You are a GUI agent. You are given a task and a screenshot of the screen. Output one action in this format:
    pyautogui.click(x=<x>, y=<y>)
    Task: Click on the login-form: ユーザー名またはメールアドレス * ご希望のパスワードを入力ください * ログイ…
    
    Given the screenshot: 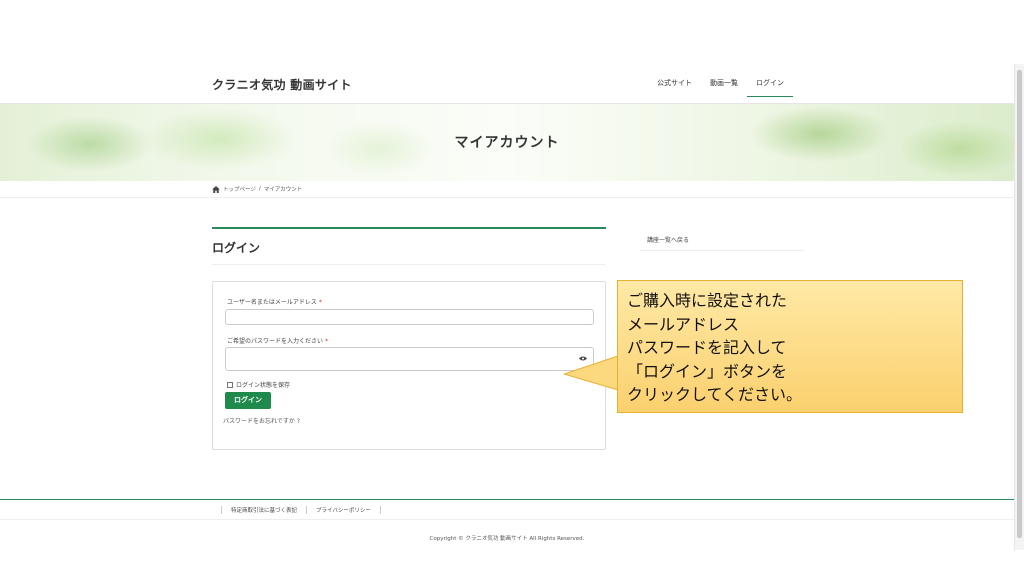 What is the action you would take?
    pyautogui.click(x=409, y=365)
    